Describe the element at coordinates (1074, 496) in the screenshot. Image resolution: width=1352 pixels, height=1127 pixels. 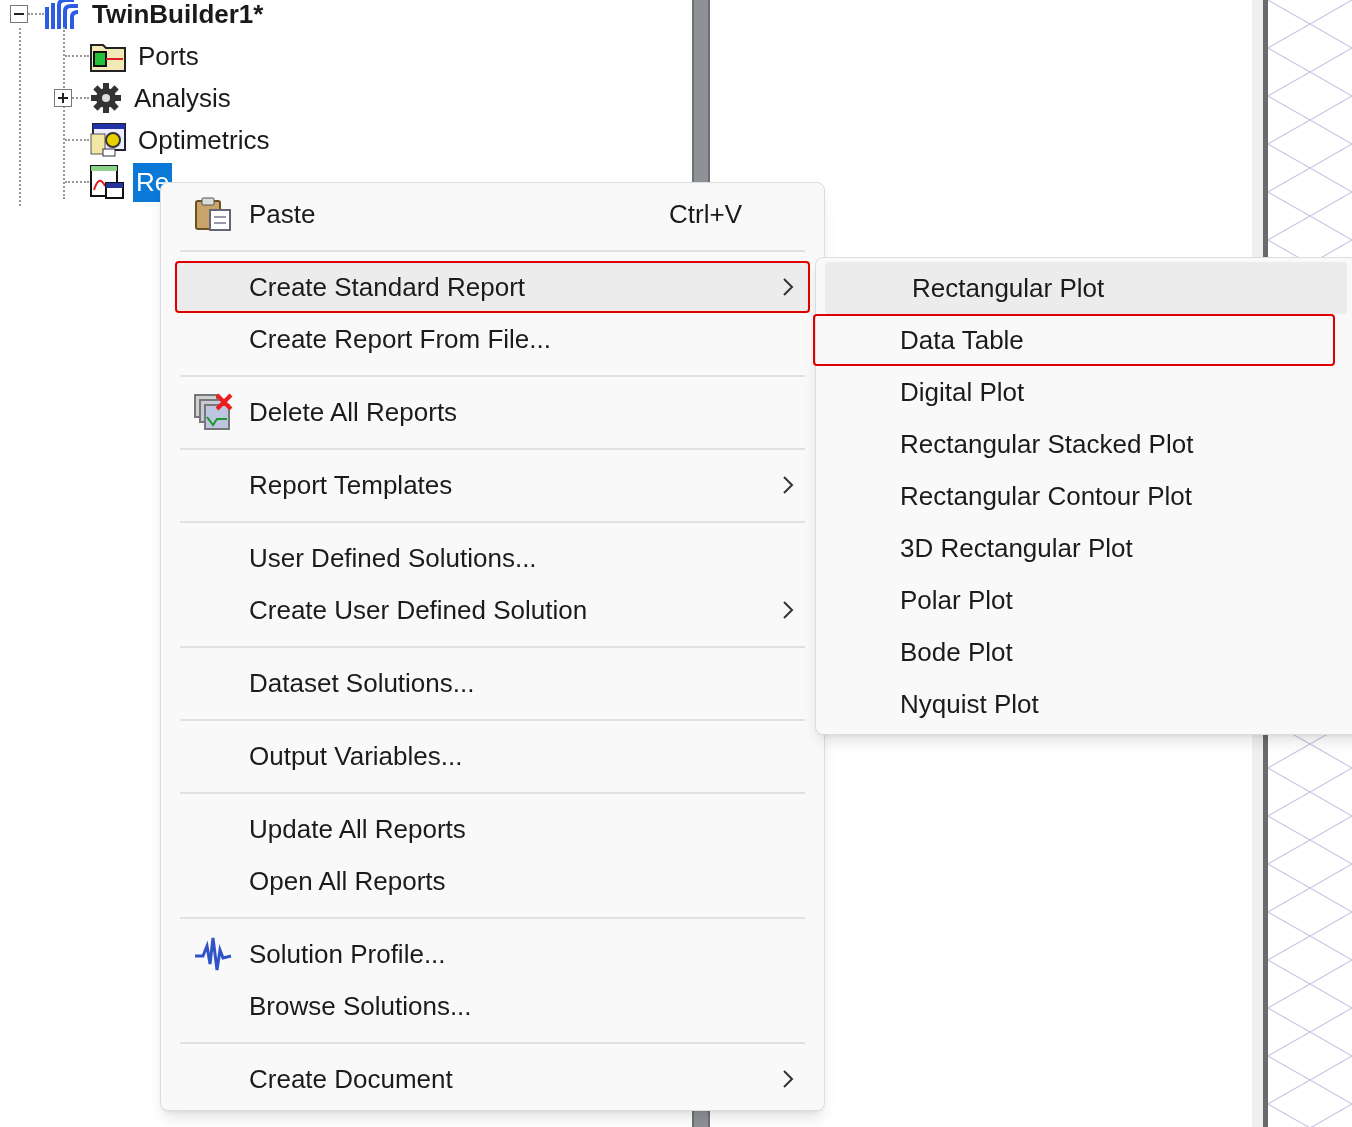
I see `menu-item: Rectangular Contour Plot` at that location.